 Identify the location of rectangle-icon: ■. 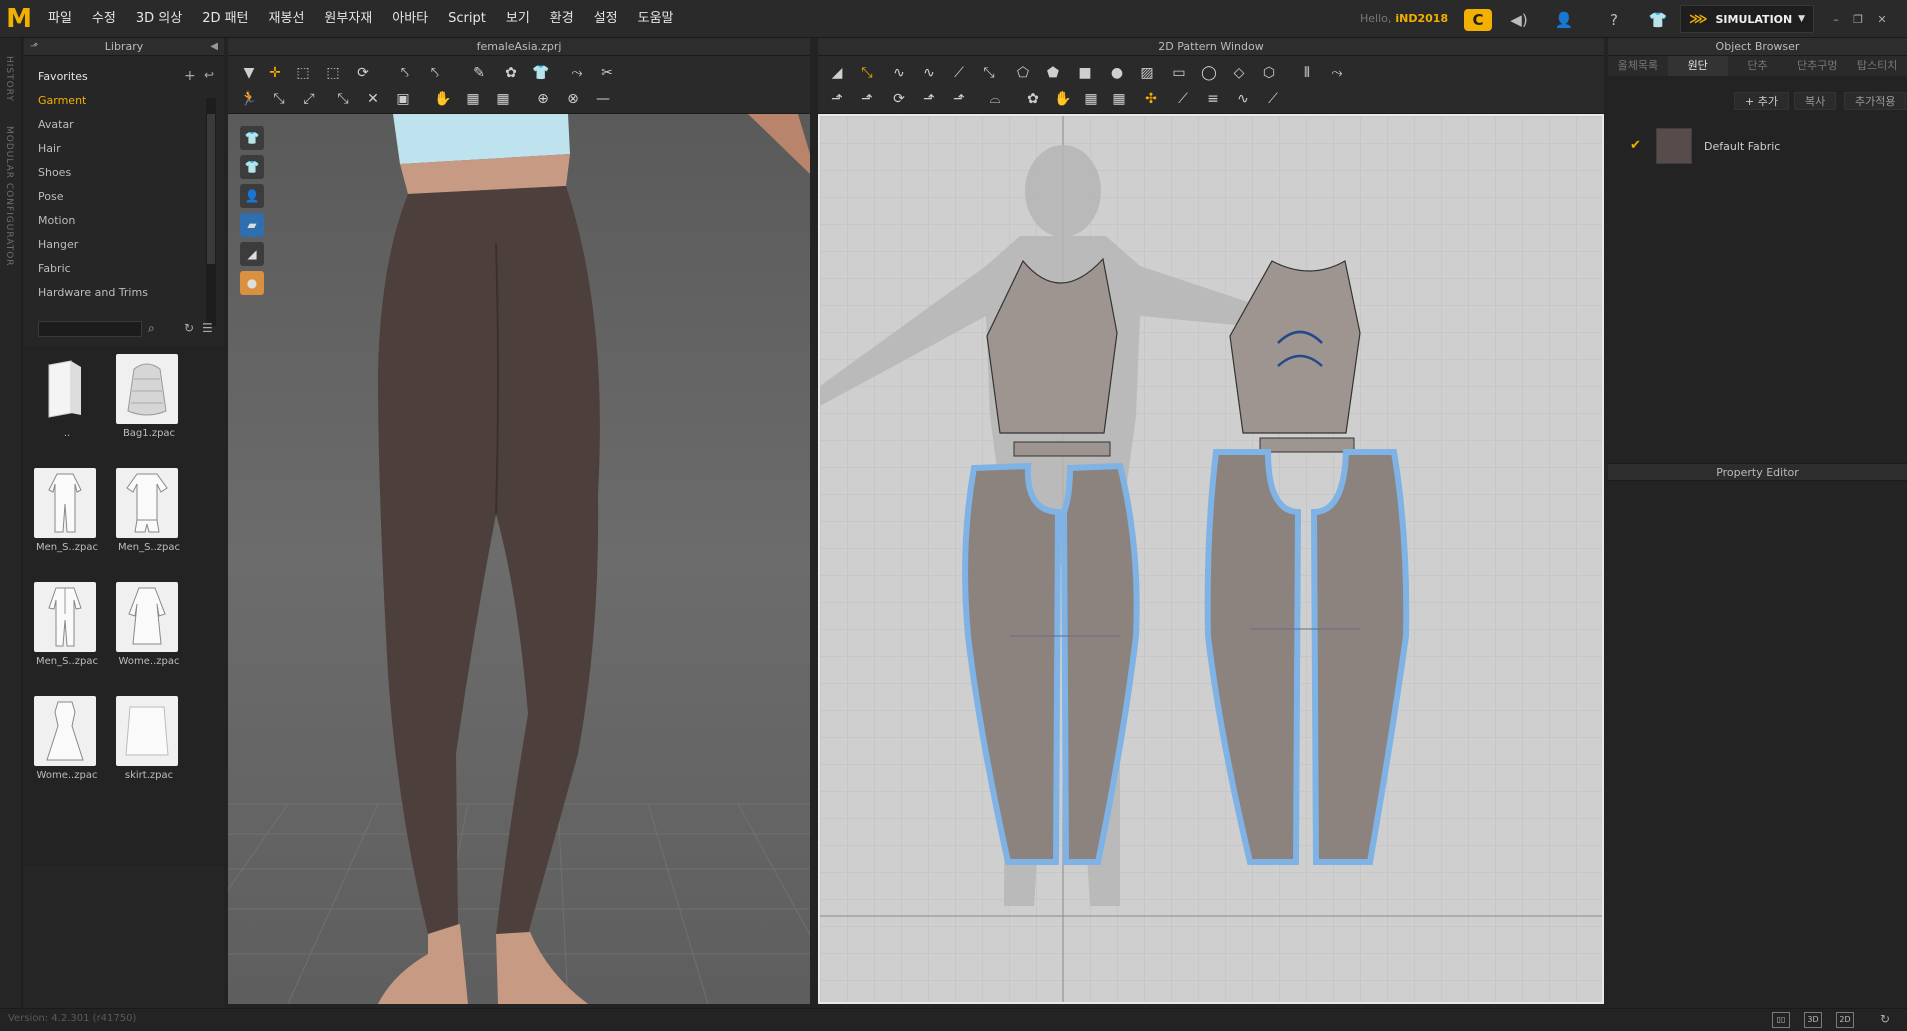
(1085, 73).